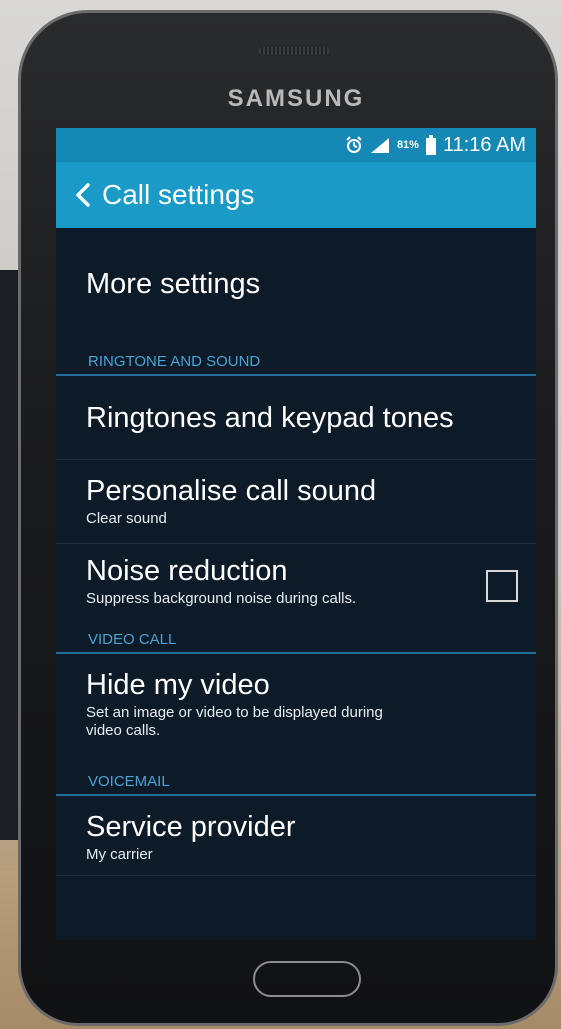 This screenshot has width=561, height=1029. Describe the element at coordinates (484, 144) in the screenshot. I see `status-time: 11:16 AM` at that location.